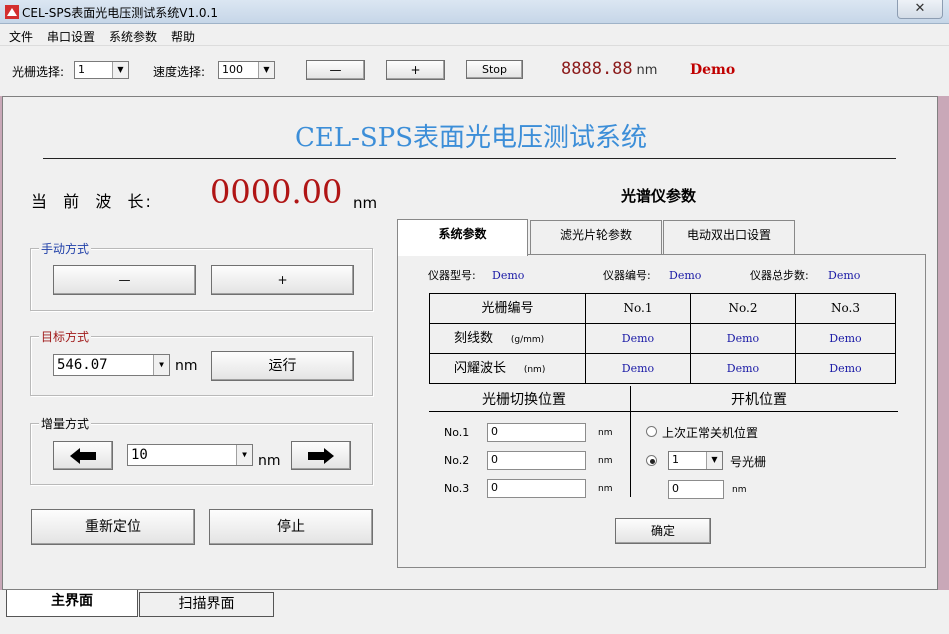  I want to click on row-label-text: 闪耀波长, so click(480, 368).